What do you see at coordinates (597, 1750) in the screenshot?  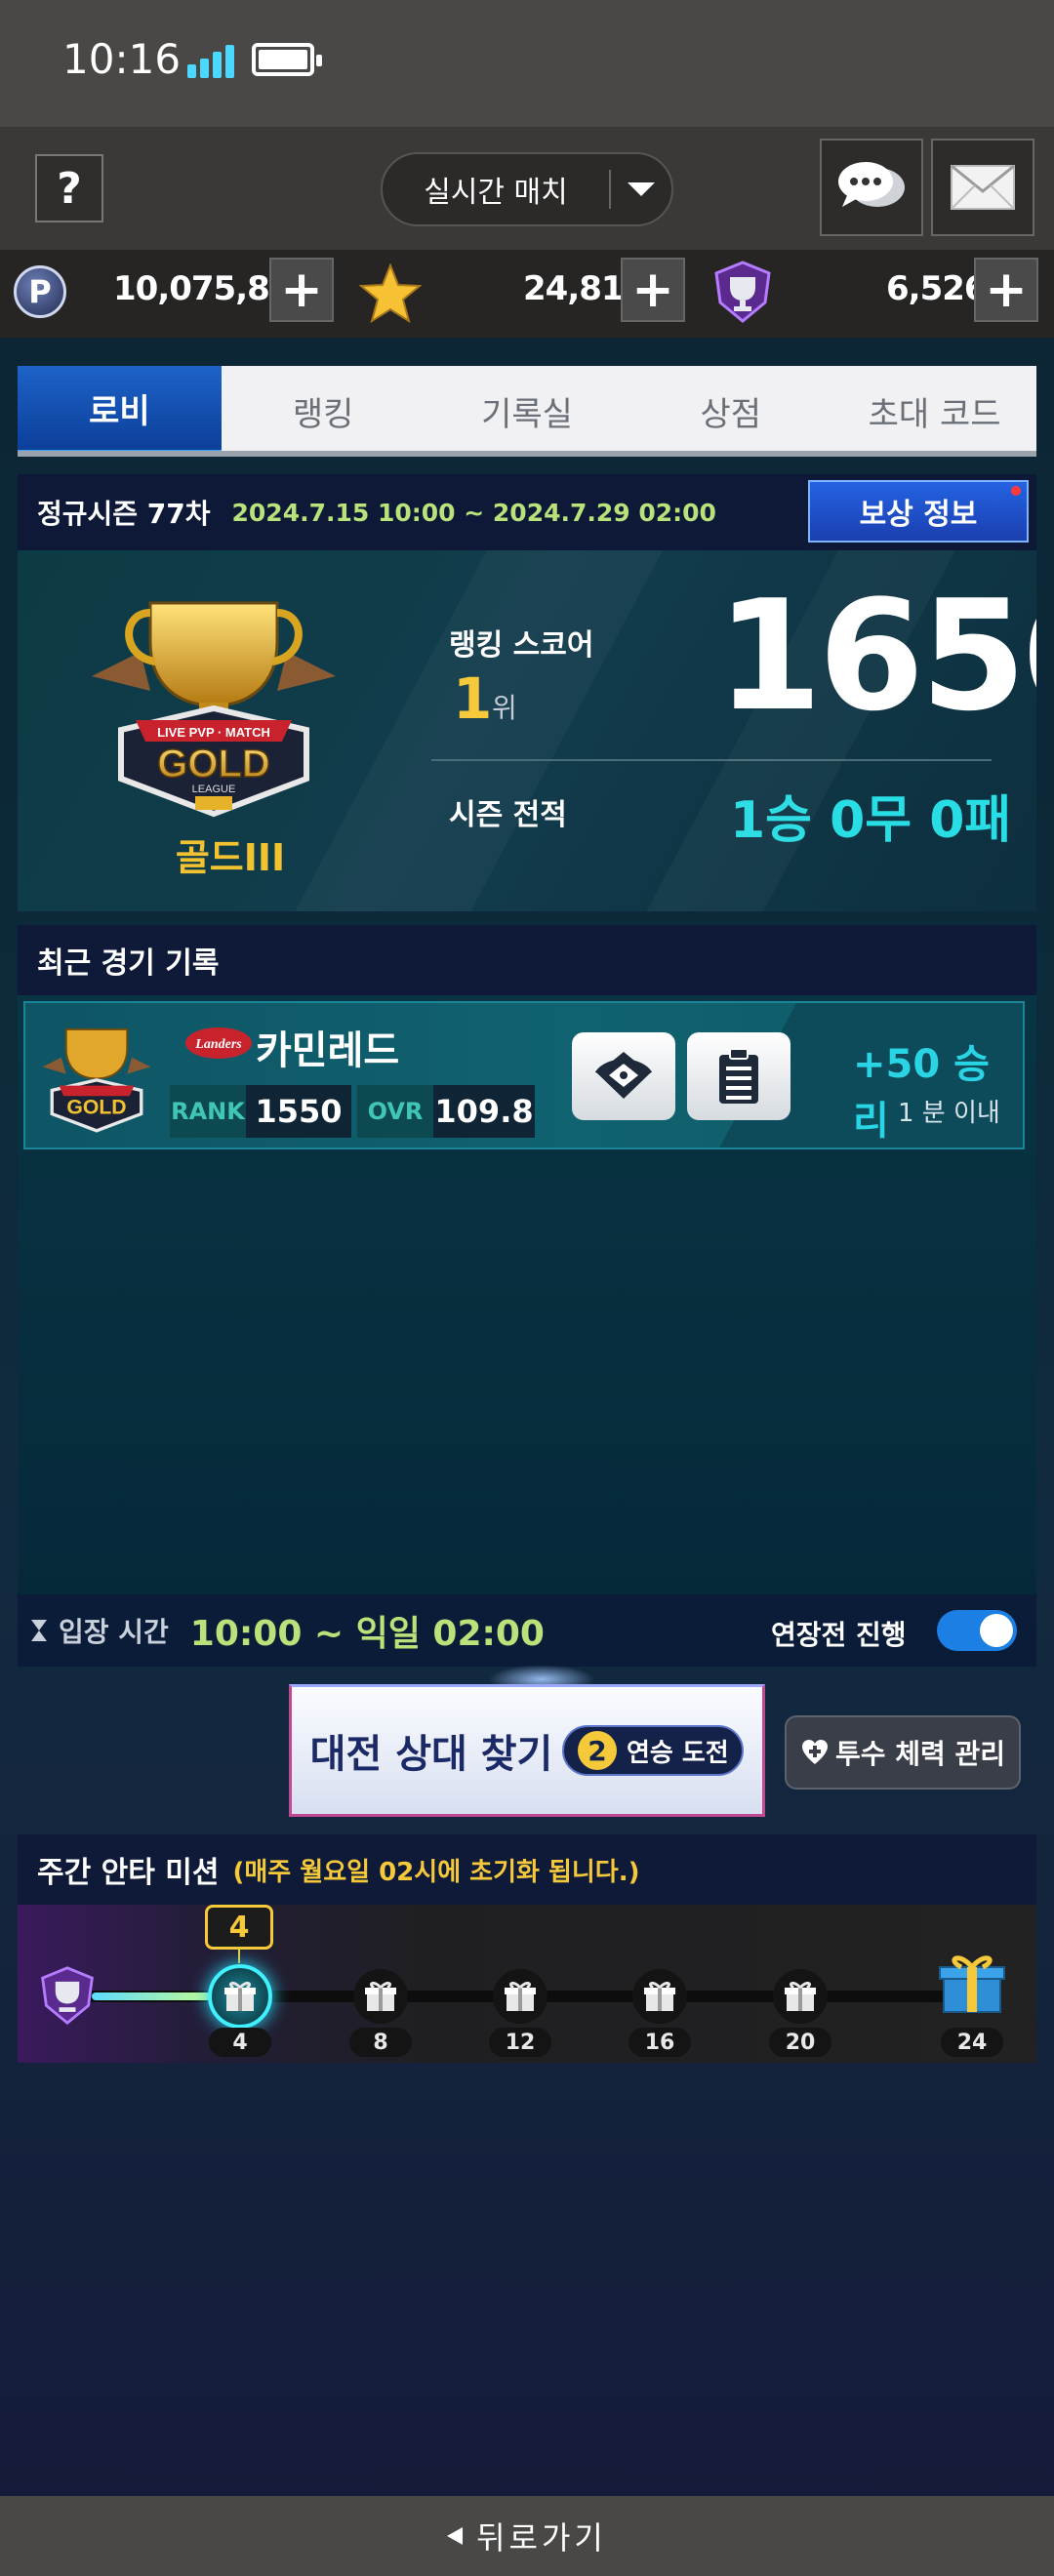 I see `win-streak-number: 2` at bounding box center [597, 1750].